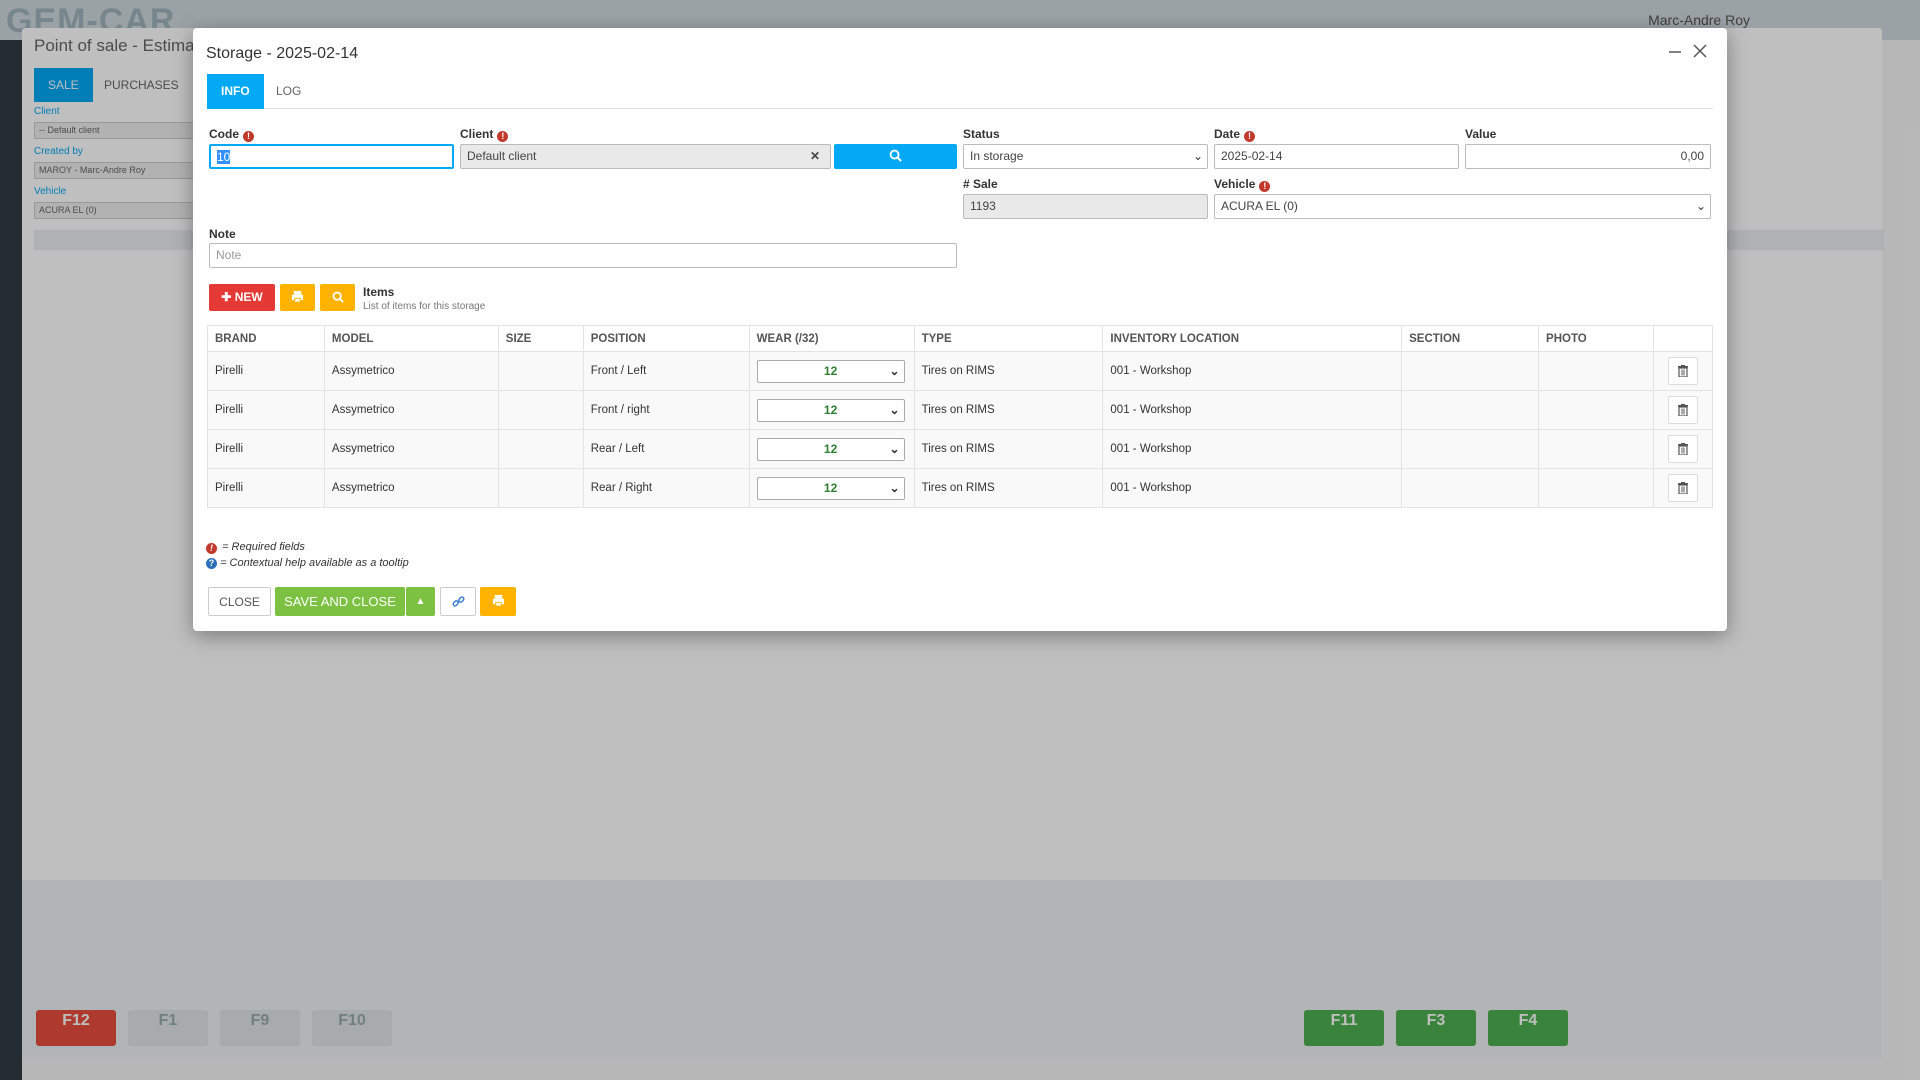 This screenshot has height=1080, width=1920. What do you see at coordinates (981, 134) in the screenshot?
I see `status-label: Status` at bounding box center [981, 134].